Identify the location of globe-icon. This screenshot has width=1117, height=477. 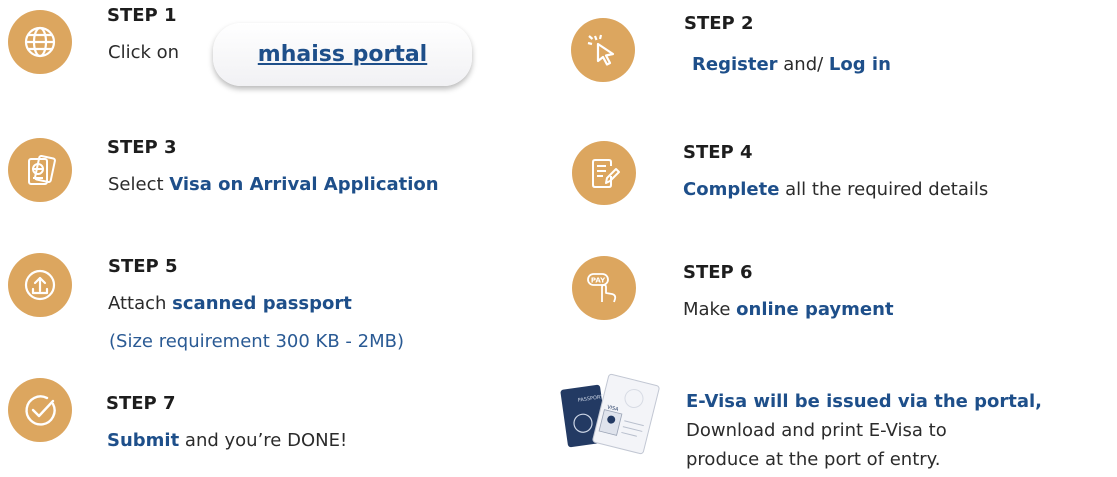
(40, 42).